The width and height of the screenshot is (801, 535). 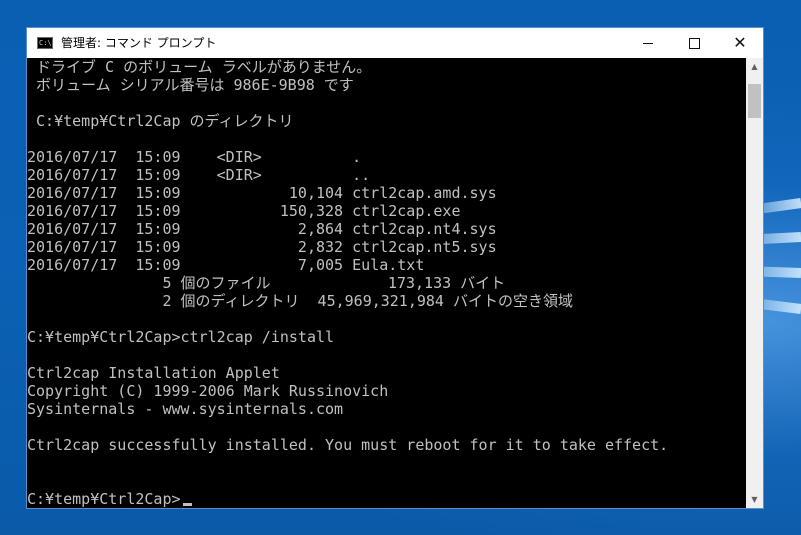 I want to click on close-button: ✕, so click(x=740, y=43).